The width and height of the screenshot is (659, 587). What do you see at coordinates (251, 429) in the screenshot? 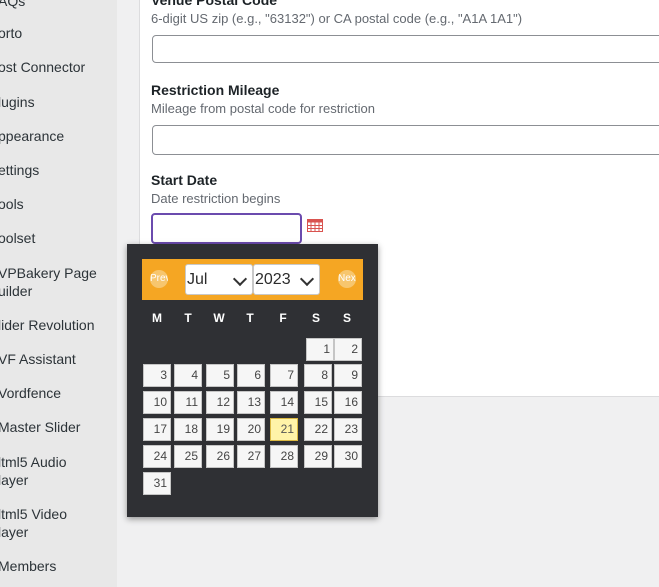
I see `calendar-day: 20` at bounding box center [251, 429].